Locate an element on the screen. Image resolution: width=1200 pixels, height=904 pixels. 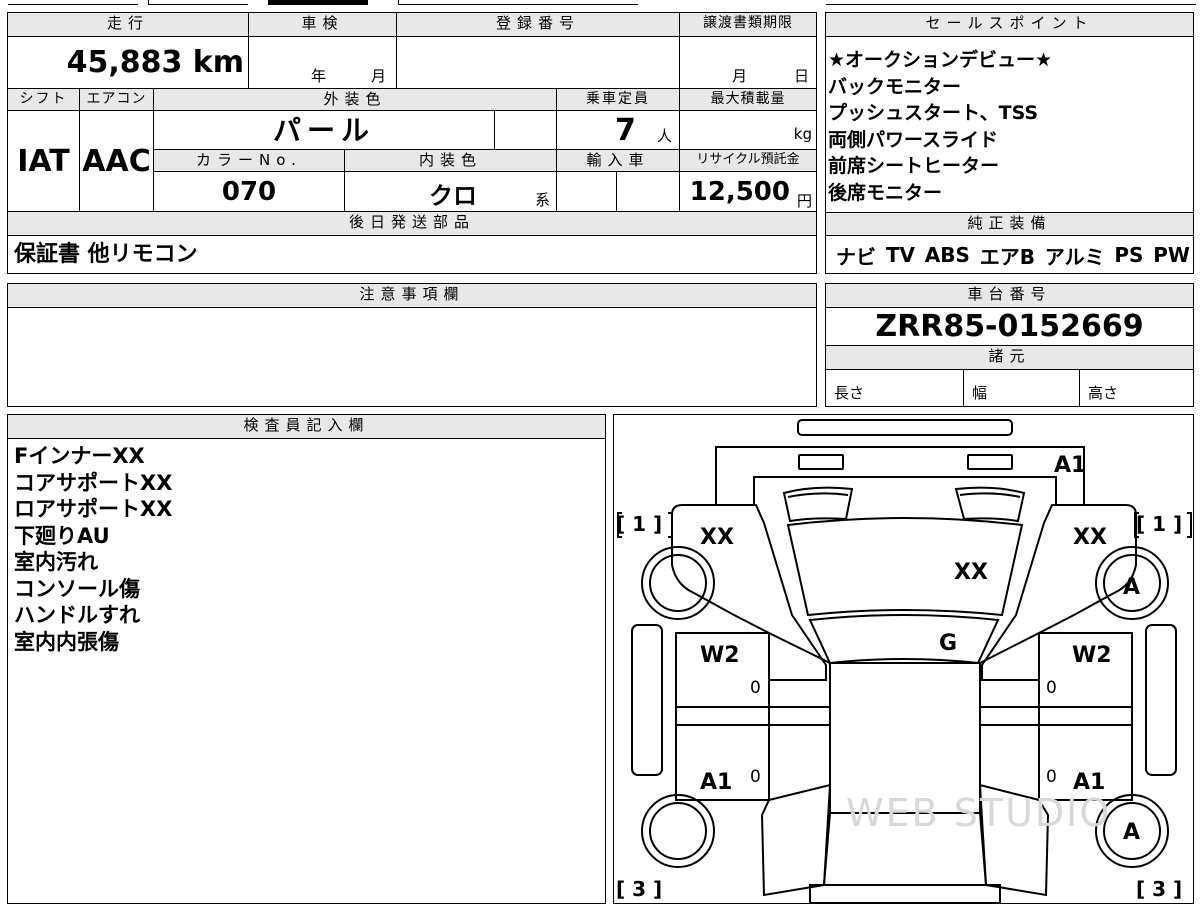
import-value-b is located at coordinates (648, 192).